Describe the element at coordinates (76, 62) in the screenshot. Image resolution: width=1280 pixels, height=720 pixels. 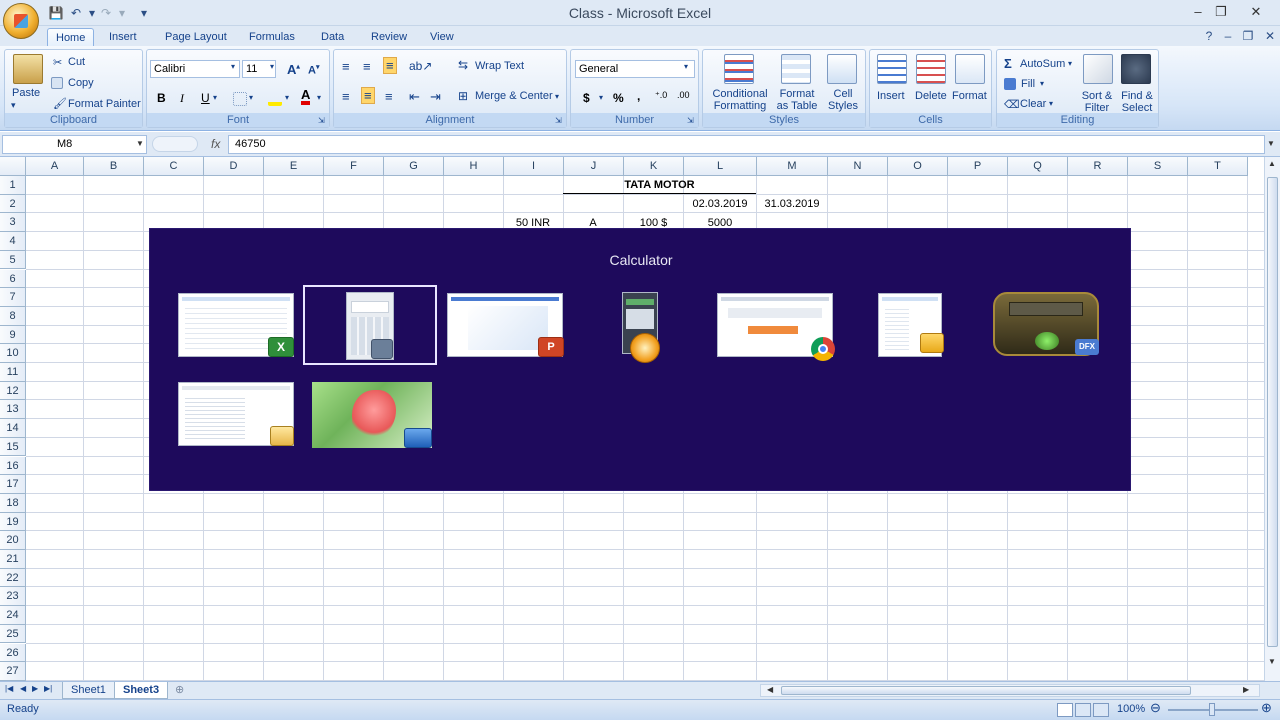
I see `cut-button: Cut` at that location.